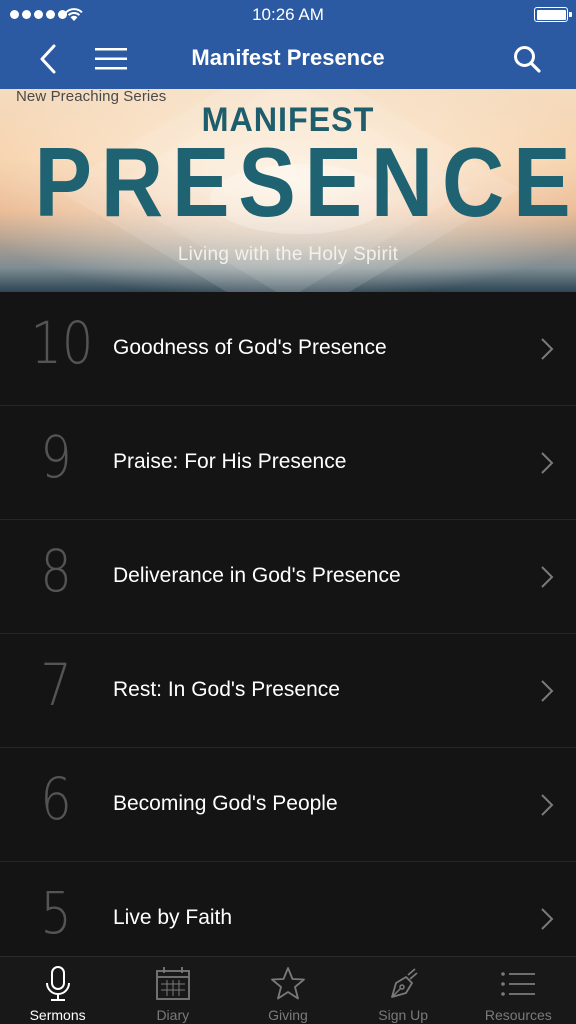  I want to click on tab-label: Resources, so click(518, 1015).